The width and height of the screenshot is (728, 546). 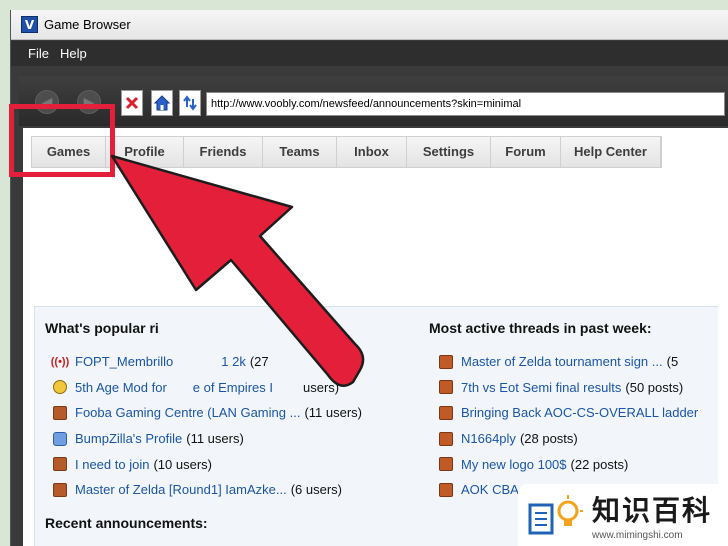 What do you see at coordinates (490, 489) in the screenshot?
I see `thread-name: AOK CBA` at bounding box center [490, 489].